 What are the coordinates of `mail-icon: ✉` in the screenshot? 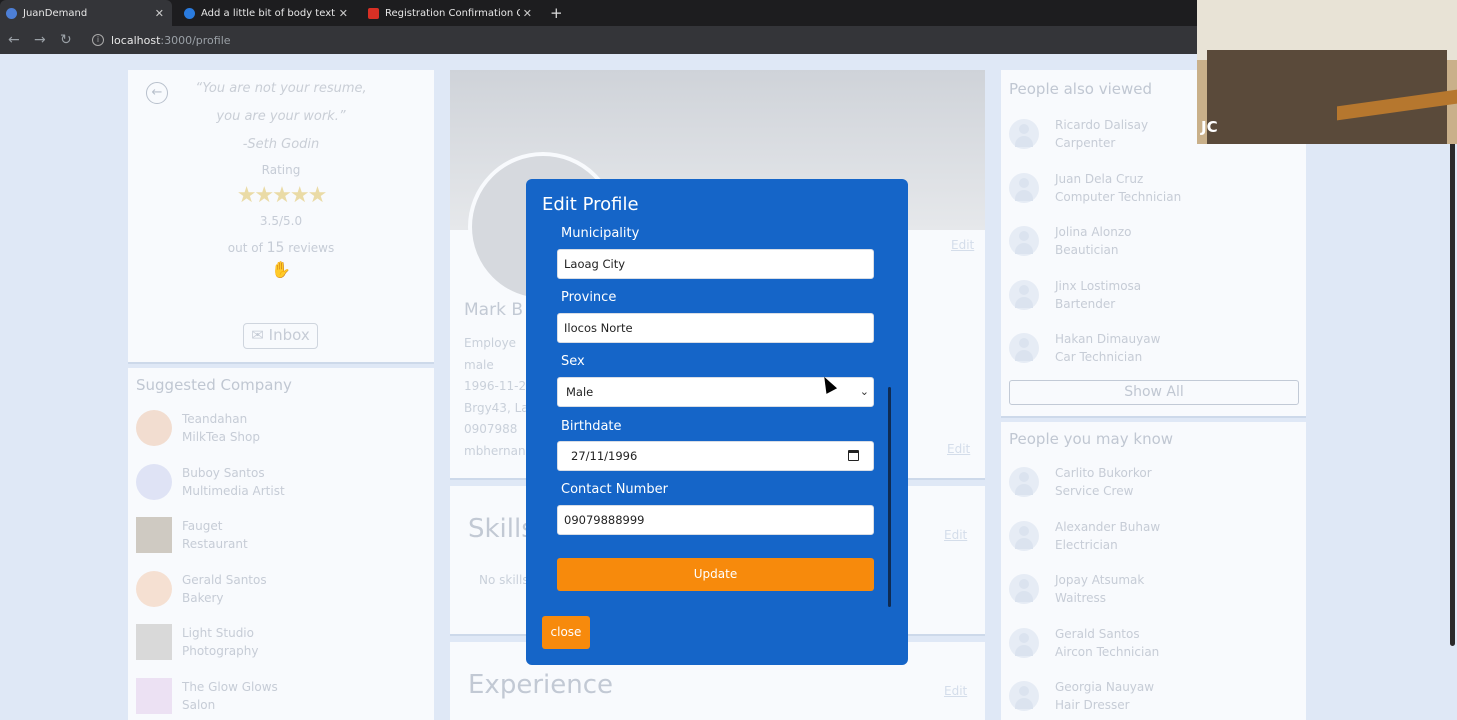 It's located at (257, 335).